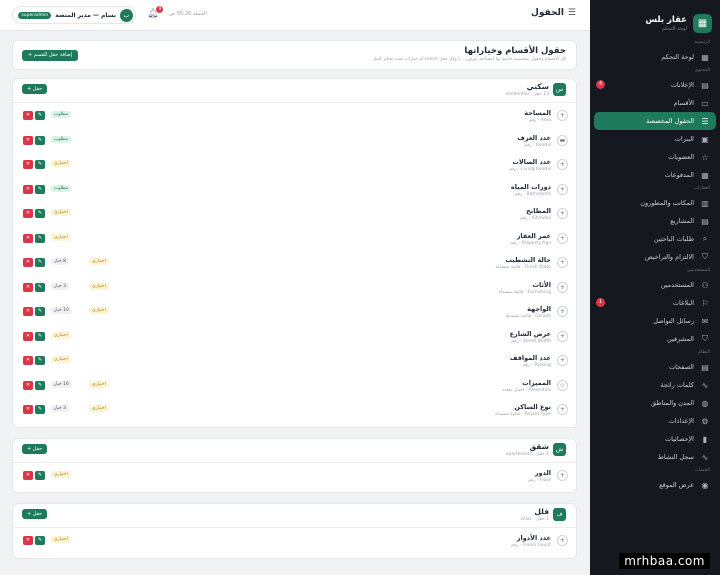  Describe the element at coordinates (705, 321) in the screenshot. I see `mail-icon: ✉` at that location.